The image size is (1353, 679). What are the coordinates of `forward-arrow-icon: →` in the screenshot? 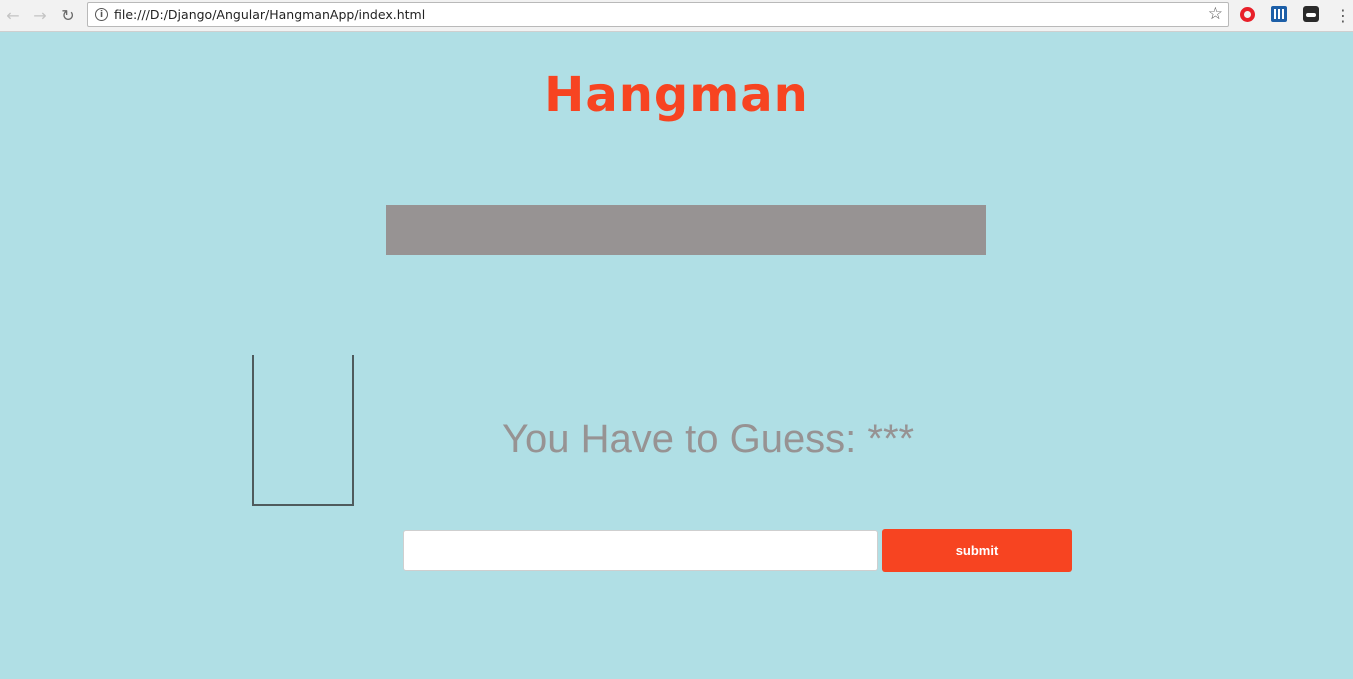 It's located at (40, 15).